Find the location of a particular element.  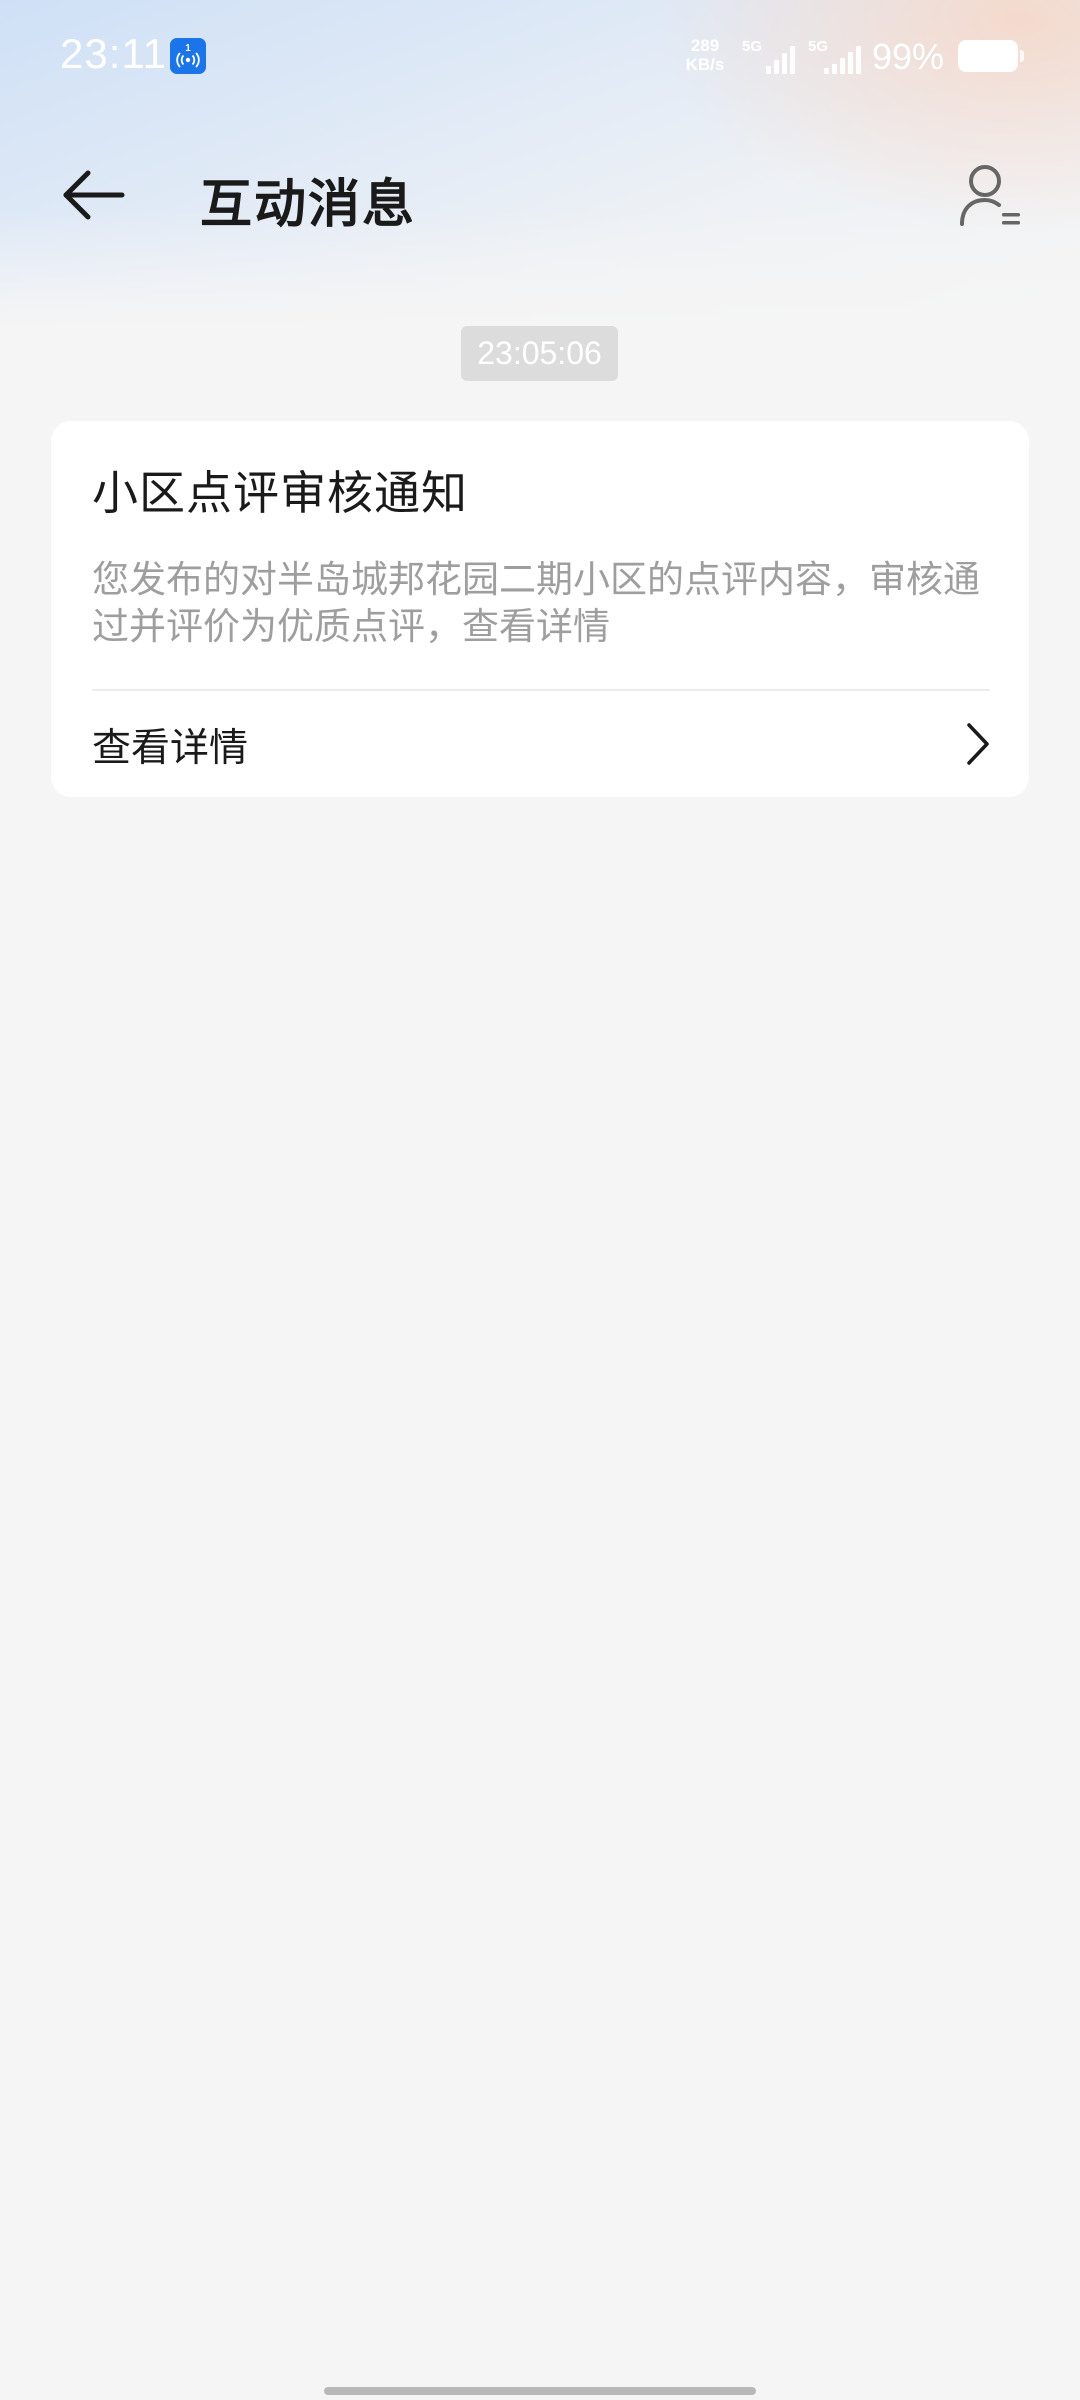

network-speed-value: 289 is located at coordinates (705, 45).